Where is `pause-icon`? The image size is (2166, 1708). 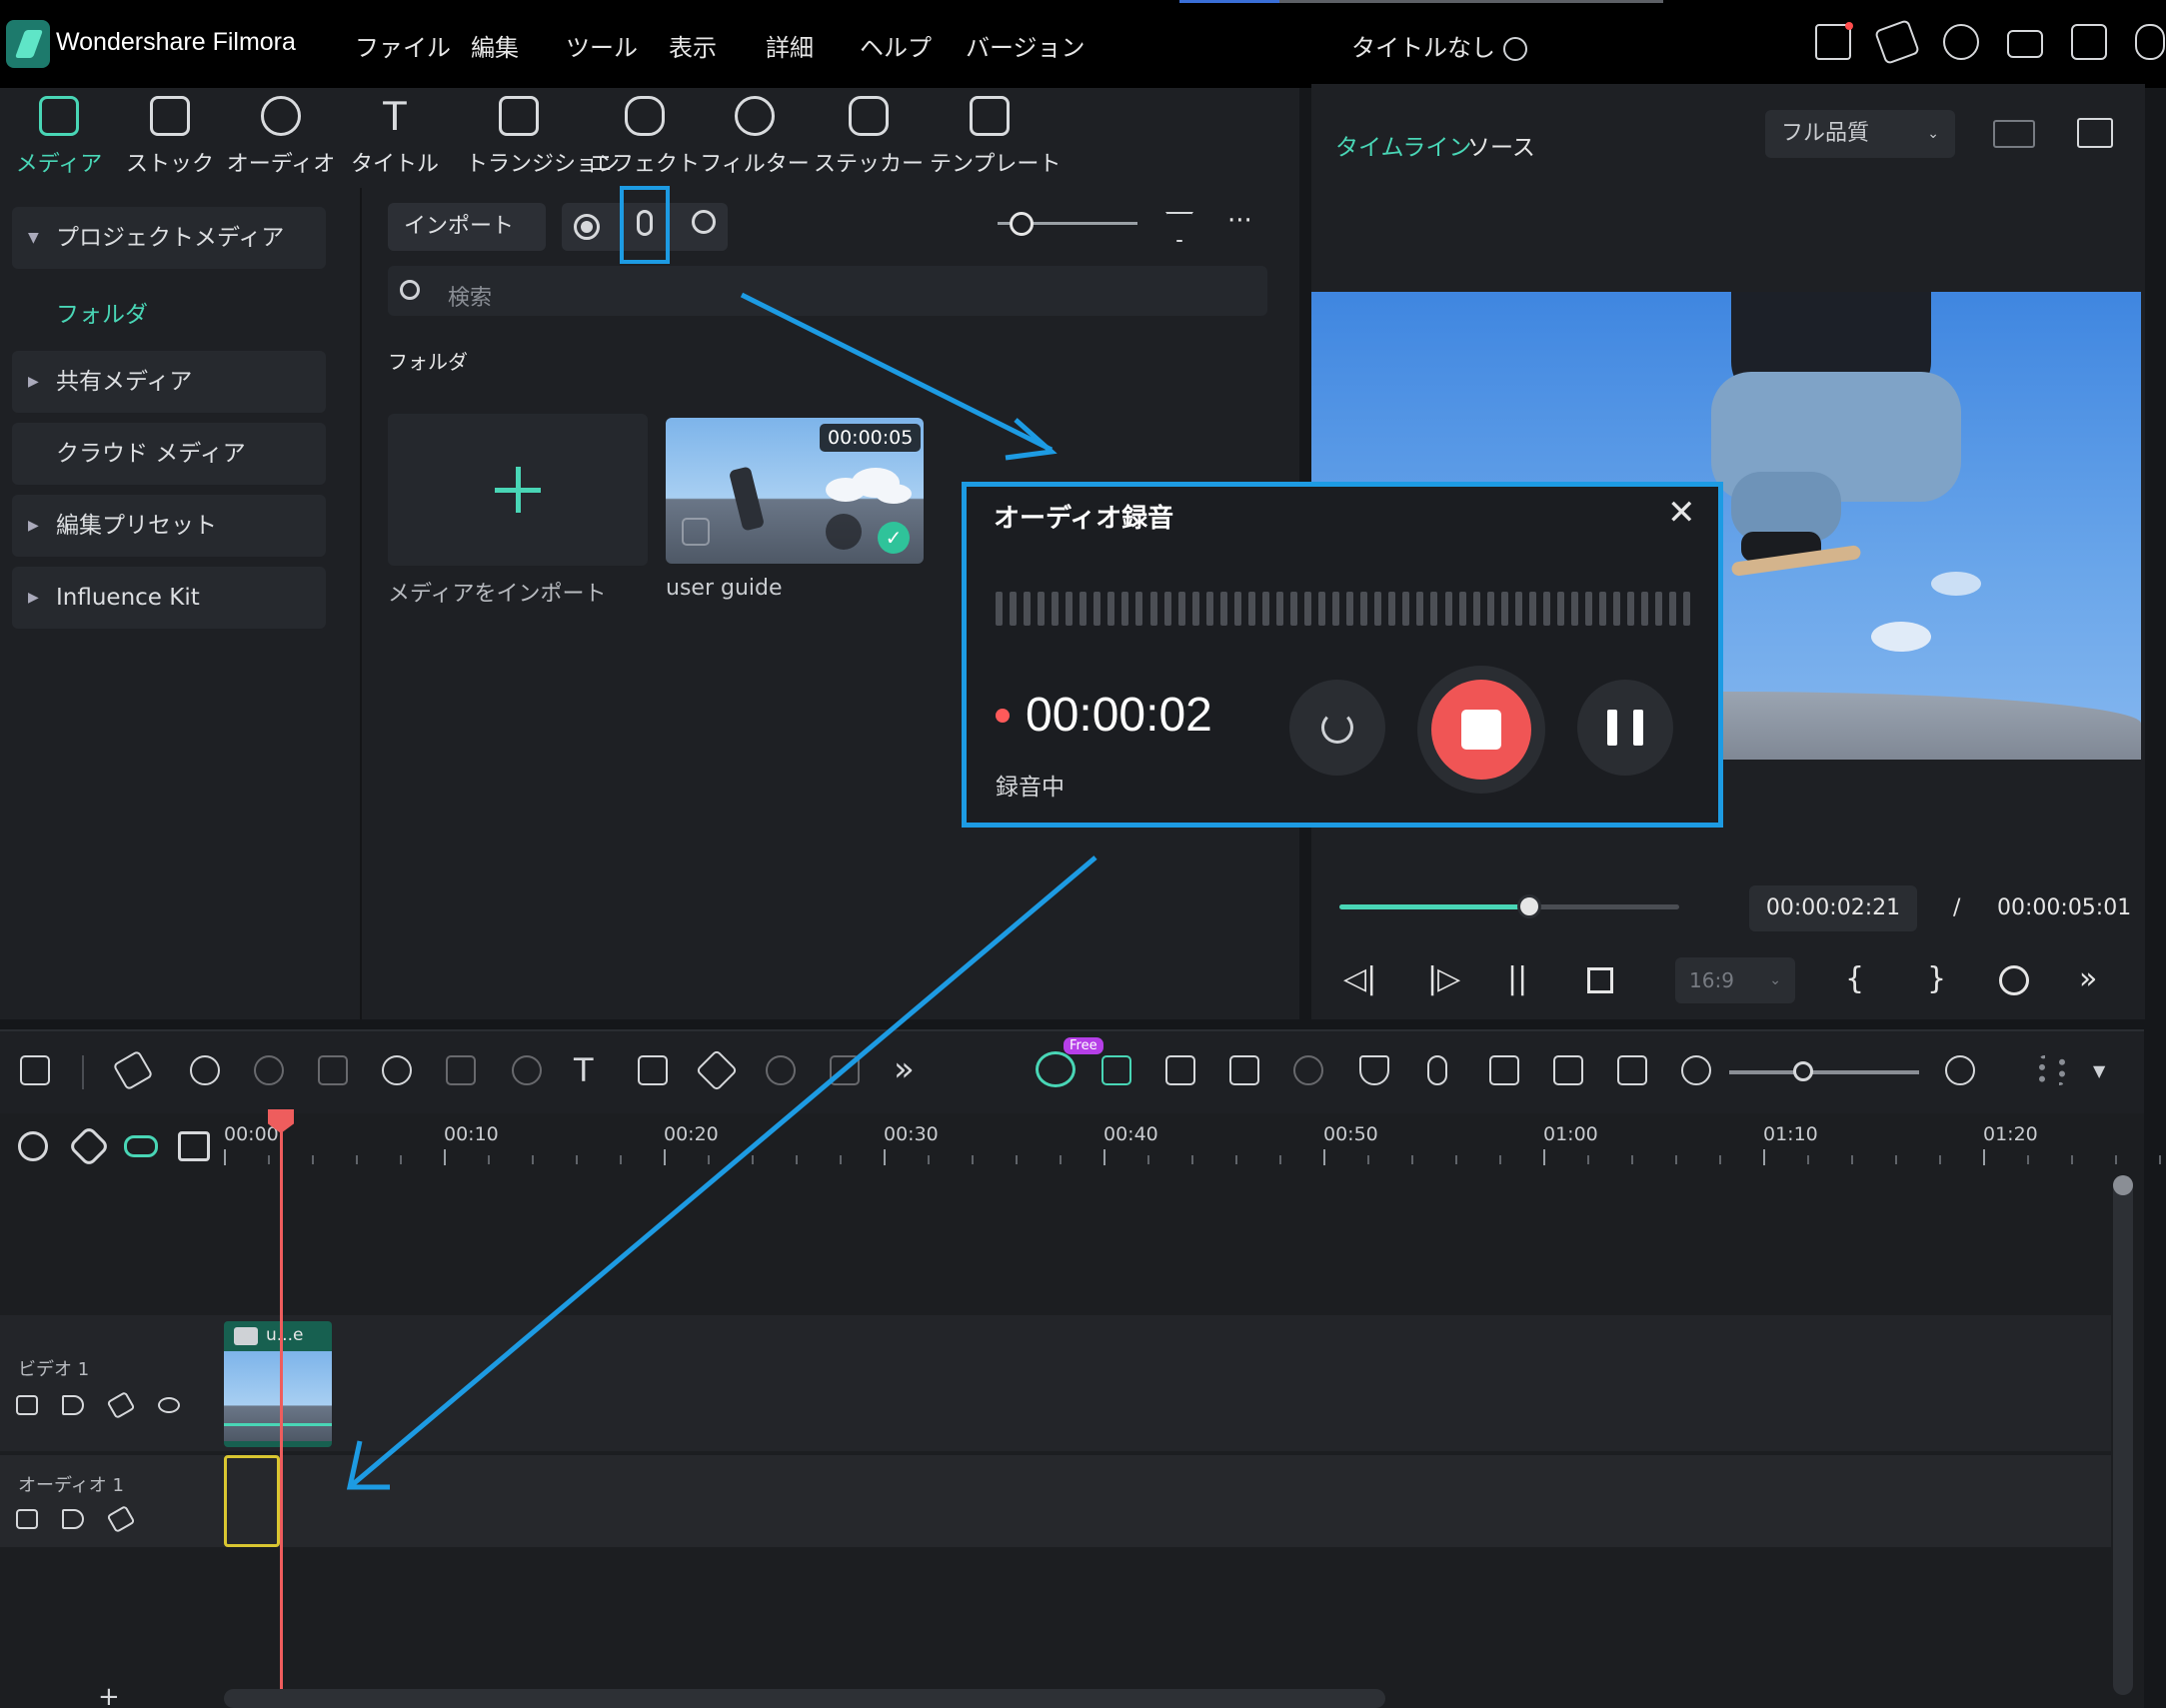
pause-icon is located at coordinates (1612, 728).